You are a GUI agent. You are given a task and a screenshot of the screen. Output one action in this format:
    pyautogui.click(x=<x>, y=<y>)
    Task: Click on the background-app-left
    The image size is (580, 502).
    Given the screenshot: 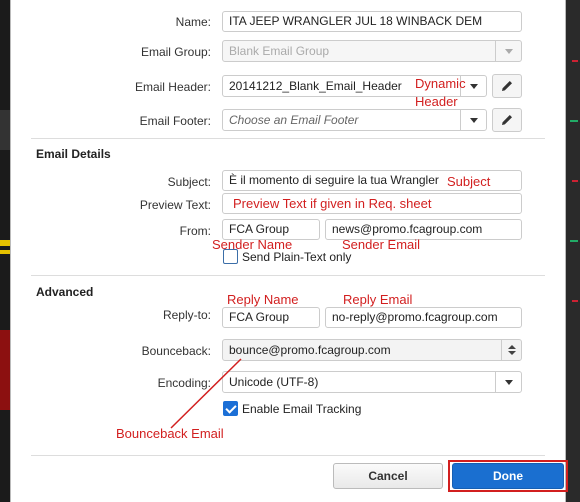 What is the action you would take?
    pyautogui.click(x=5, y=251)
    